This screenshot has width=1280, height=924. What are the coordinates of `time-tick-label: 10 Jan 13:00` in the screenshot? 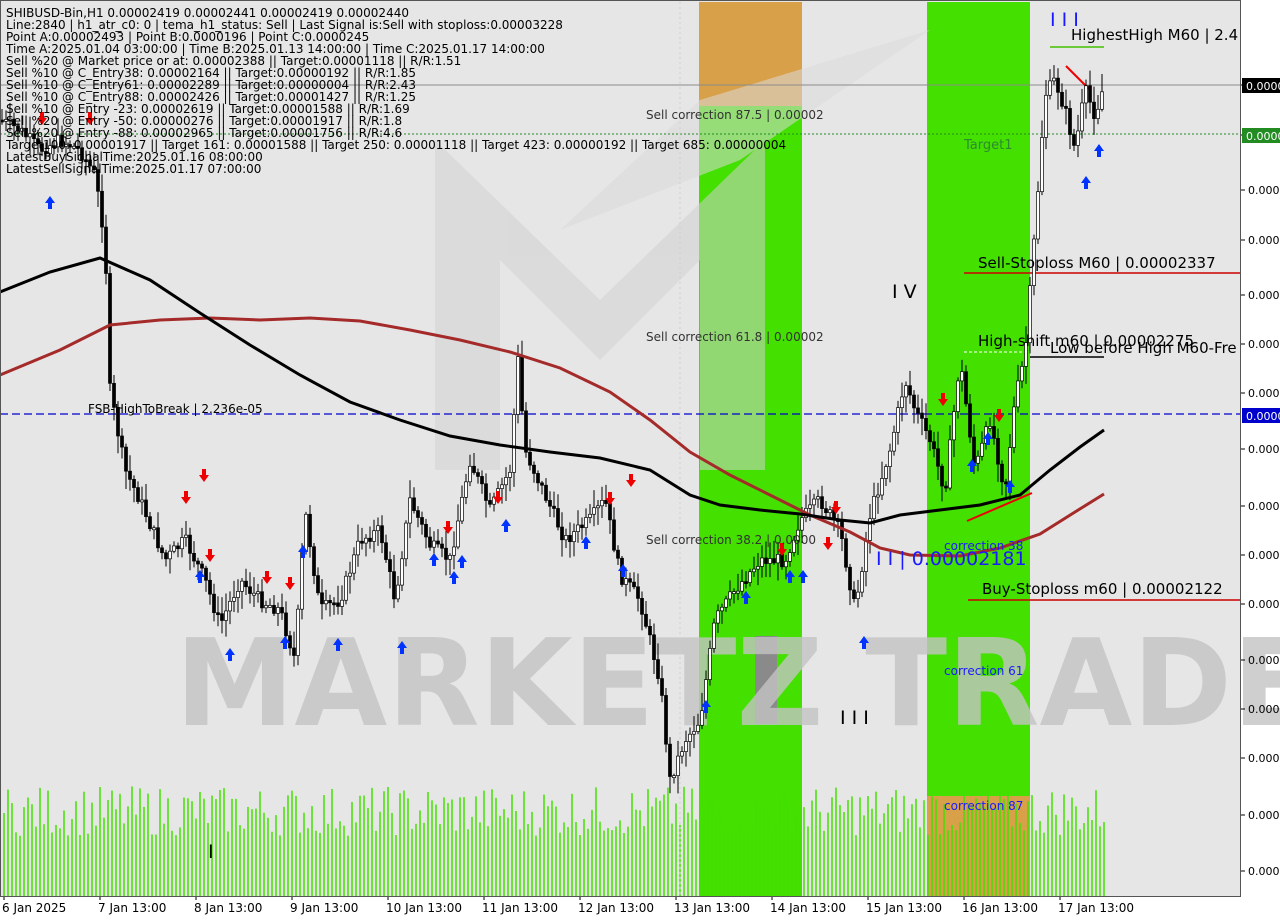 It's located at (424, 908).